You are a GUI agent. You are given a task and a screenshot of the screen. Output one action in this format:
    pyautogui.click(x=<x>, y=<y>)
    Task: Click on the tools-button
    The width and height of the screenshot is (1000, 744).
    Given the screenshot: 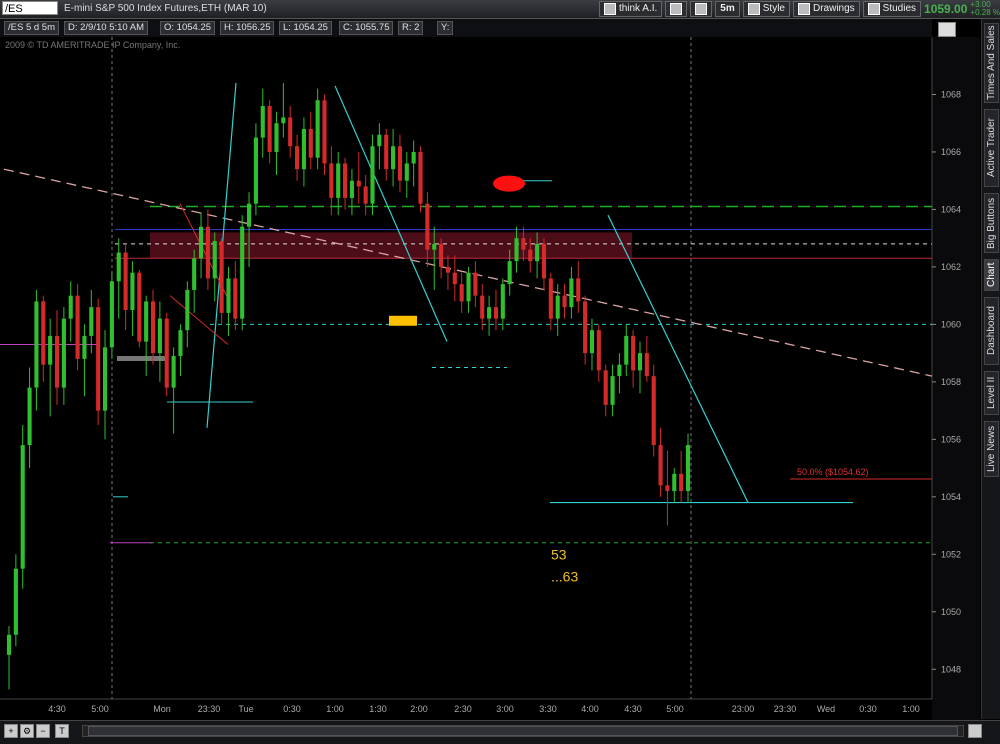 What is the action you would take?
    pyautogui.click(x=676, y=9)
    